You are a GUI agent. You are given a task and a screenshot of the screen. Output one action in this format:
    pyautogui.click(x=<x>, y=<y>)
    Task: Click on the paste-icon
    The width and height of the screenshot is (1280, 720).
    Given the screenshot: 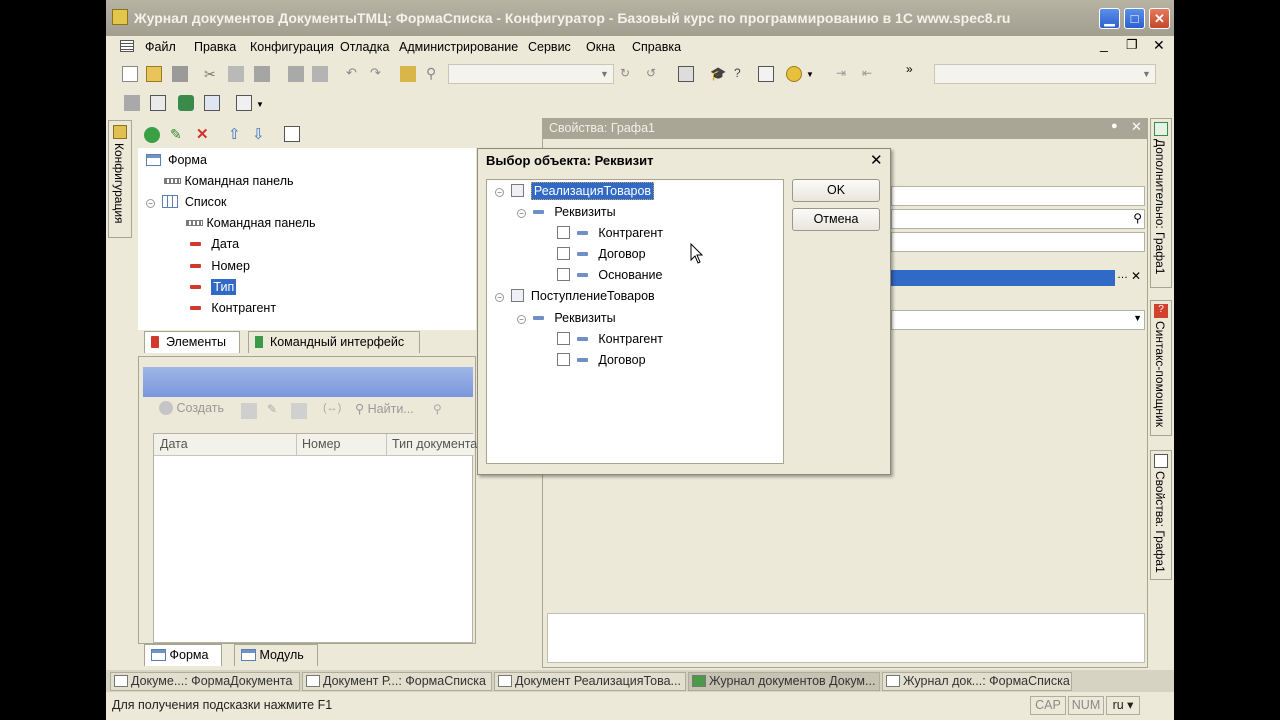 What is the action you would take?
    pyautogui.click(x=262, y=74)
    